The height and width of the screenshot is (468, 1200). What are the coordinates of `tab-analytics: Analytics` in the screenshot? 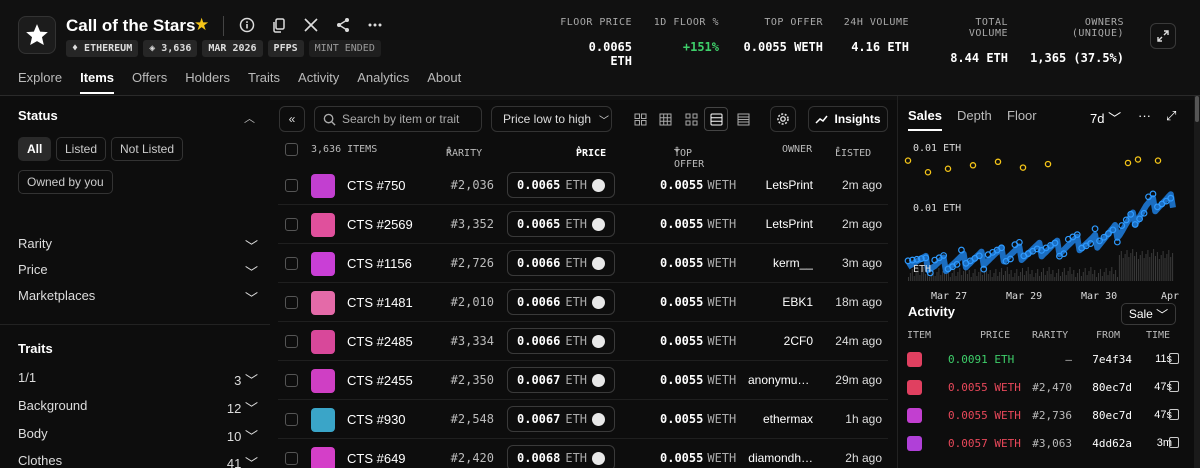 It's located at (383, 82).